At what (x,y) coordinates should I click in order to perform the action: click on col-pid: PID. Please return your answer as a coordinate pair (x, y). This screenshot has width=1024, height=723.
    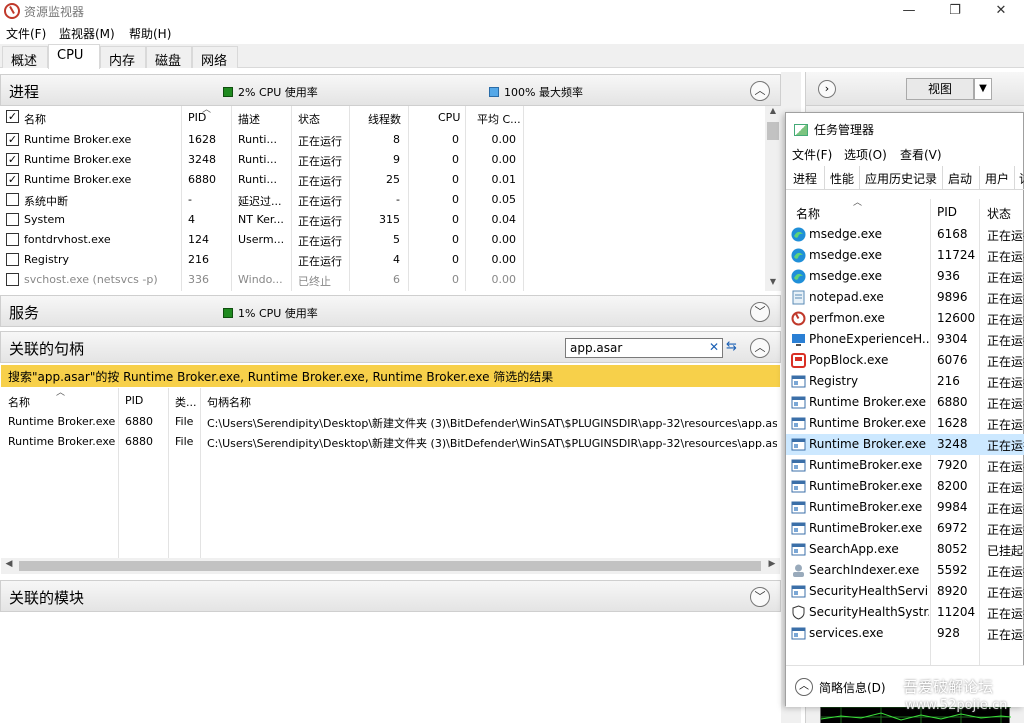
    Looking at the image, I should click on (197, 117).